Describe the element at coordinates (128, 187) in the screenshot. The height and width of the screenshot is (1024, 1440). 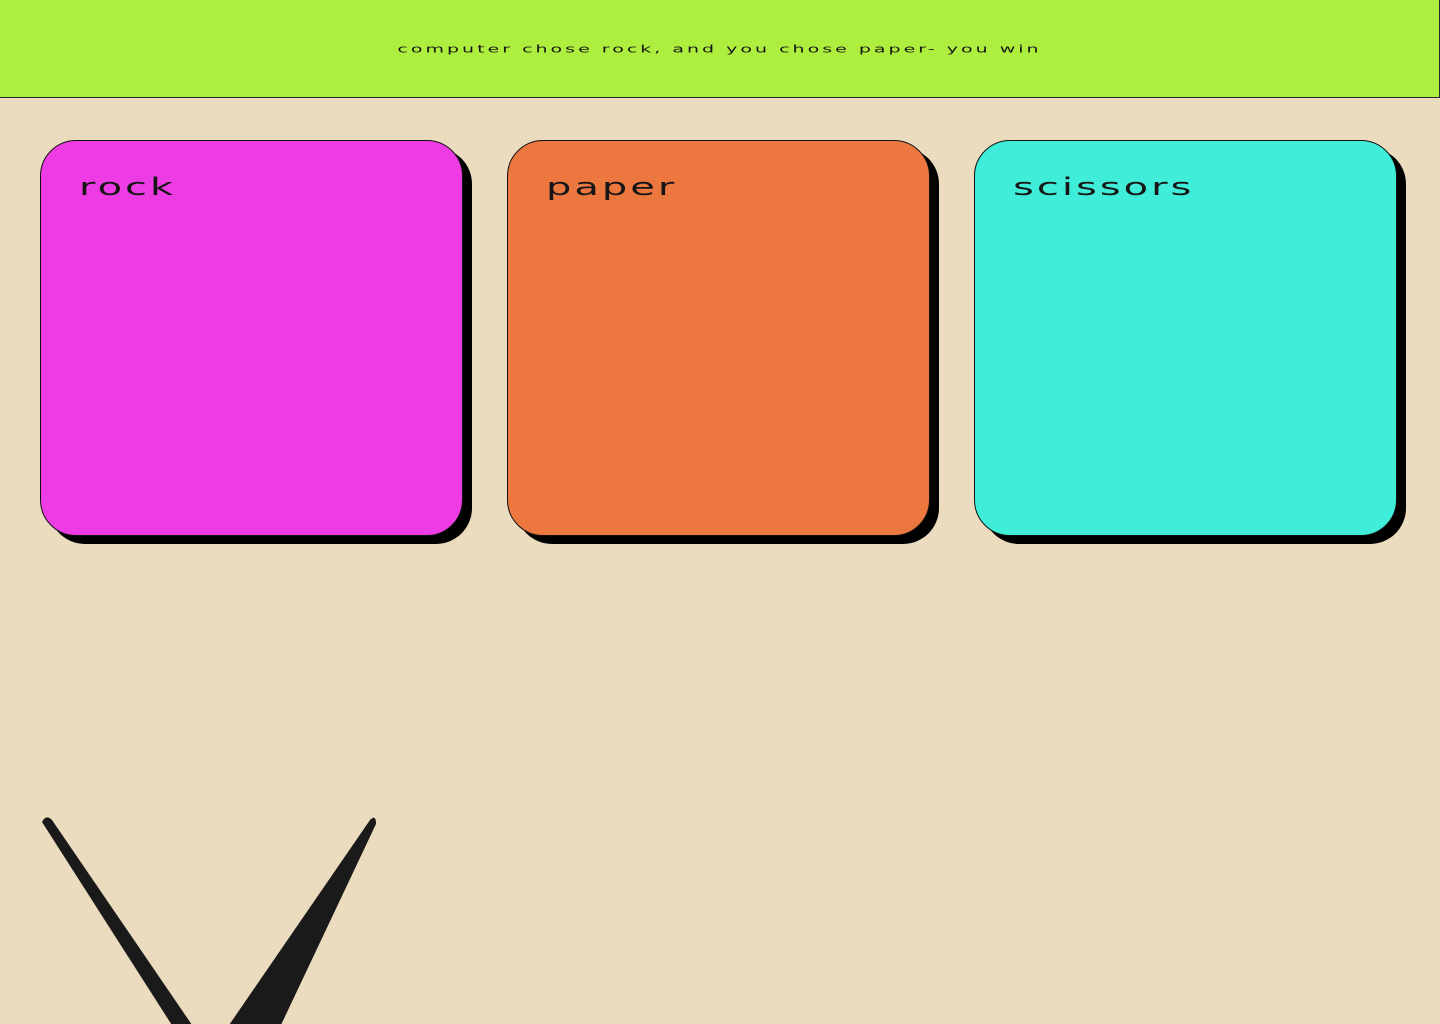
I see `rock-choice-label: rock` at that location.